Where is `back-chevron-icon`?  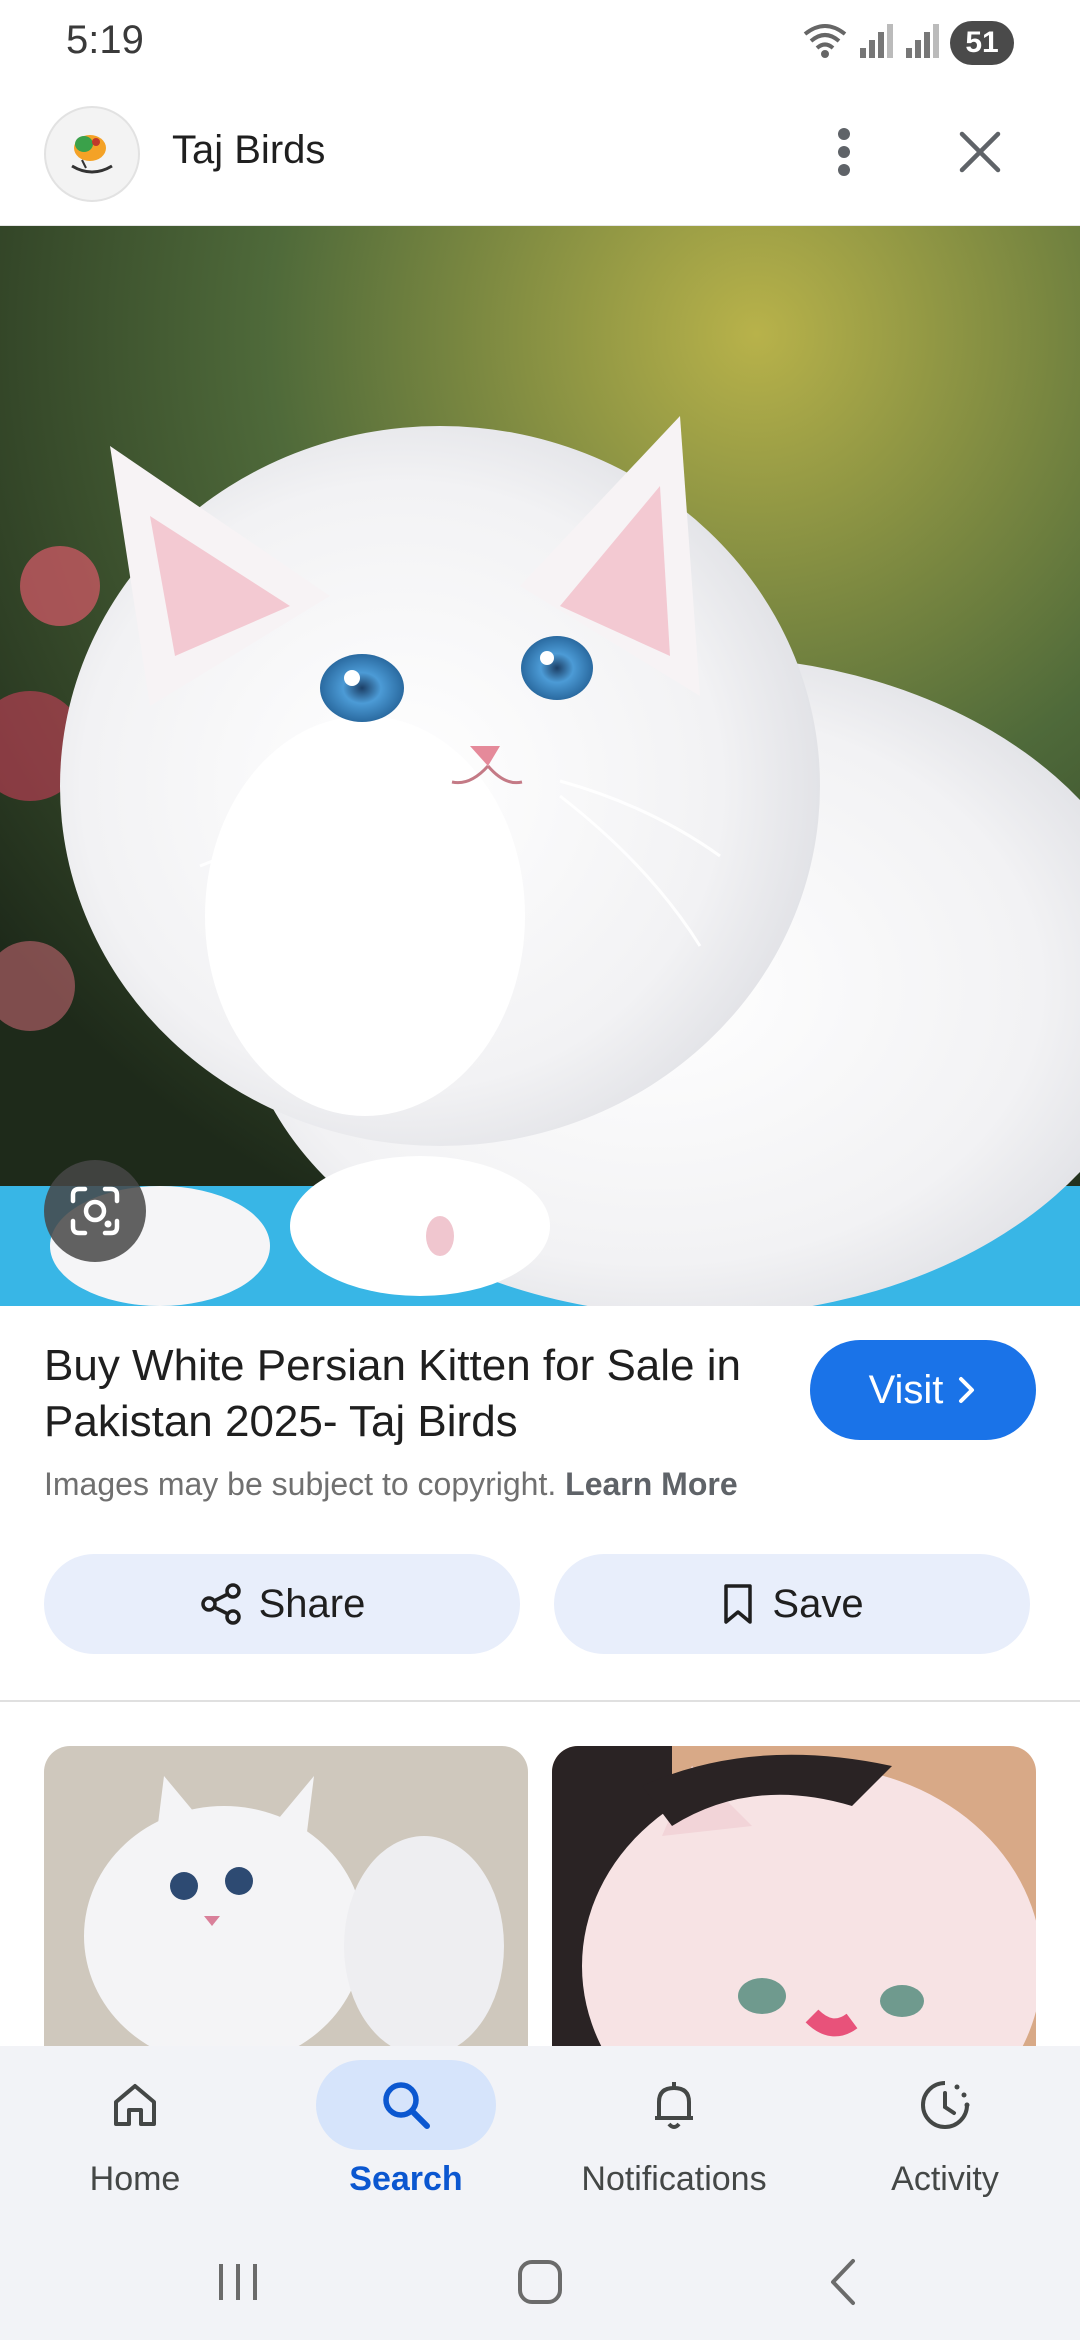
back-chevron-icon is located at coordinates (843, 2282).